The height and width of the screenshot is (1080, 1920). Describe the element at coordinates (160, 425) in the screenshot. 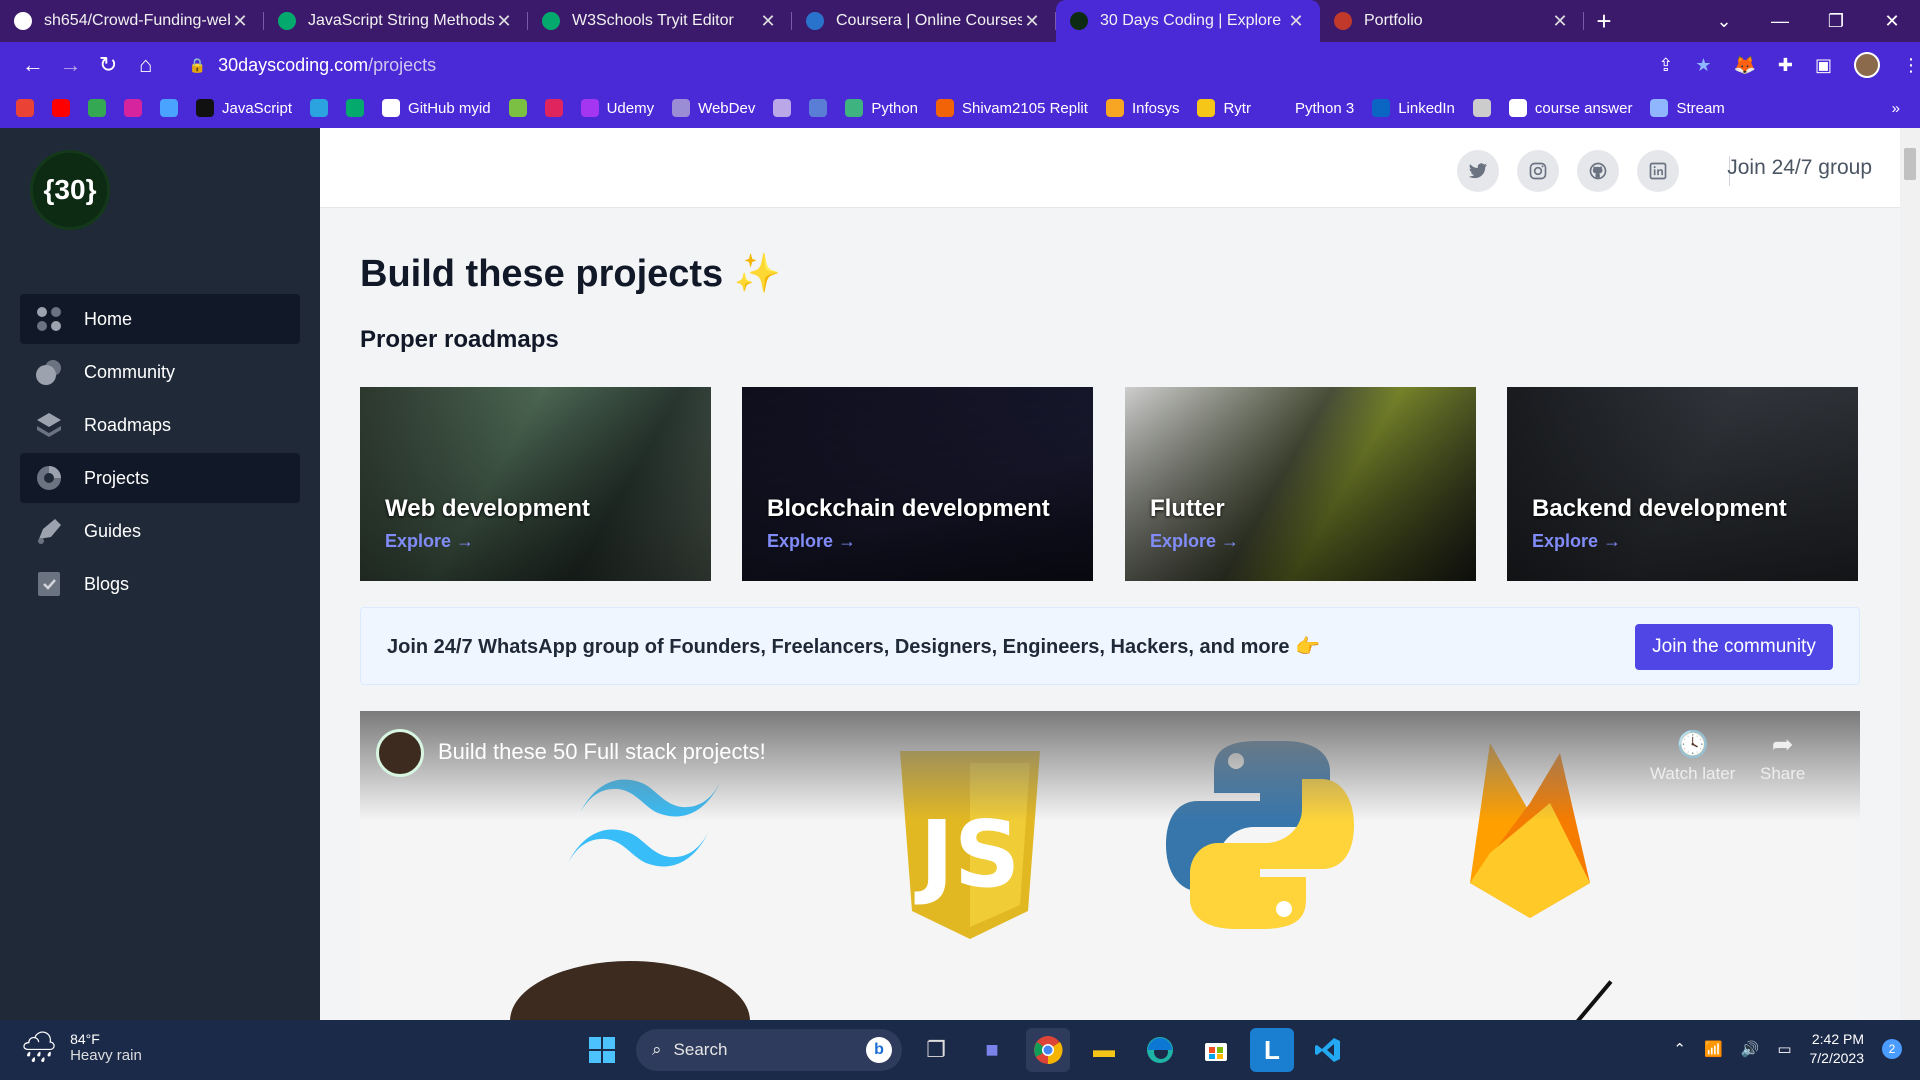

I see `sidebar-item-roadmaps: Roadmaps` at that location.